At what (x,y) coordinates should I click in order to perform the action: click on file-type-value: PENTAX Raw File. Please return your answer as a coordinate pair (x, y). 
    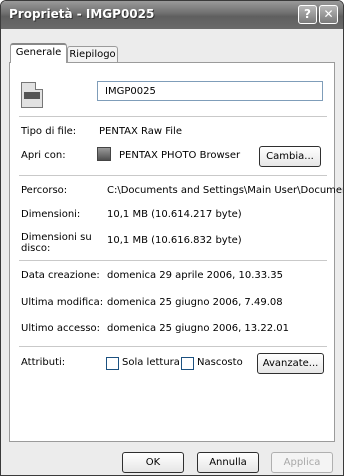
    Looking at the image, I should click on (140, 131).